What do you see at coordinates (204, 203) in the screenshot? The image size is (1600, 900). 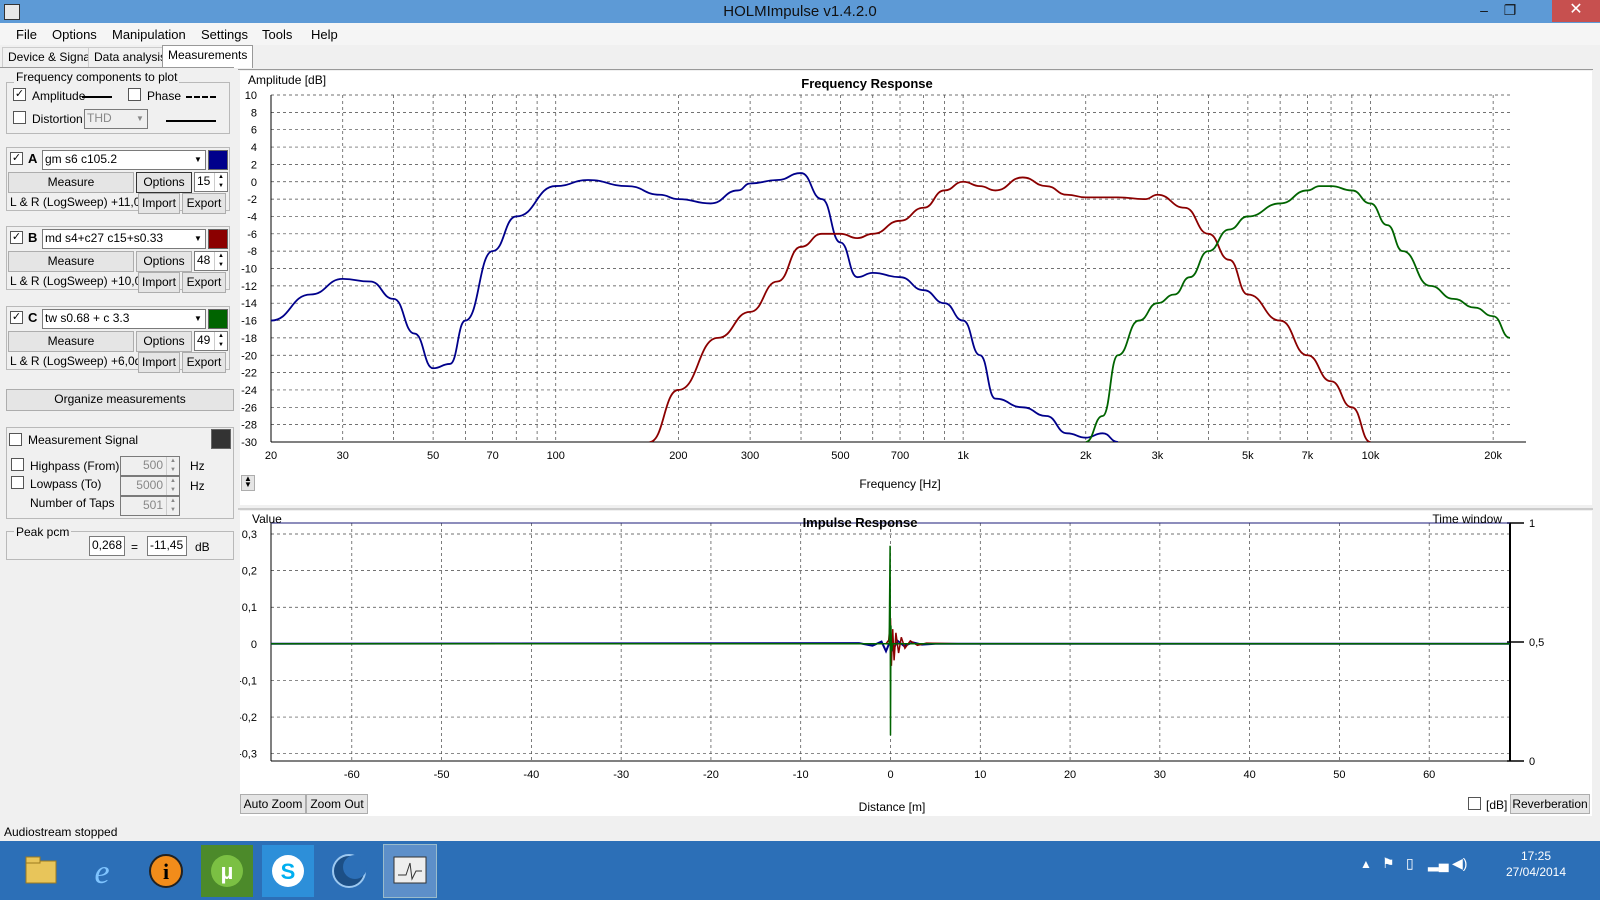 I see `export-a-button: Export` at bounding box center [204, 203].